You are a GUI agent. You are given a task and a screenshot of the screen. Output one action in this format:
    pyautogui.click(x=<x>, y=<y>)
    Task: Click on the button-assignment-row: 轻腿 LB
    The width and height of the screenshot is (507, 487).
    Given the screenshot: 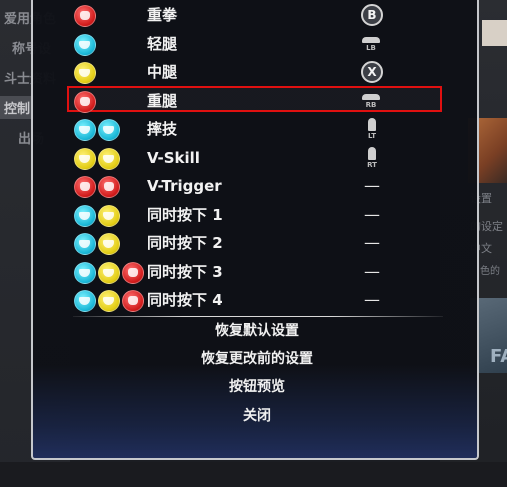 What is the action you would take?
    pyautogui.click(x=257, y=44)
    